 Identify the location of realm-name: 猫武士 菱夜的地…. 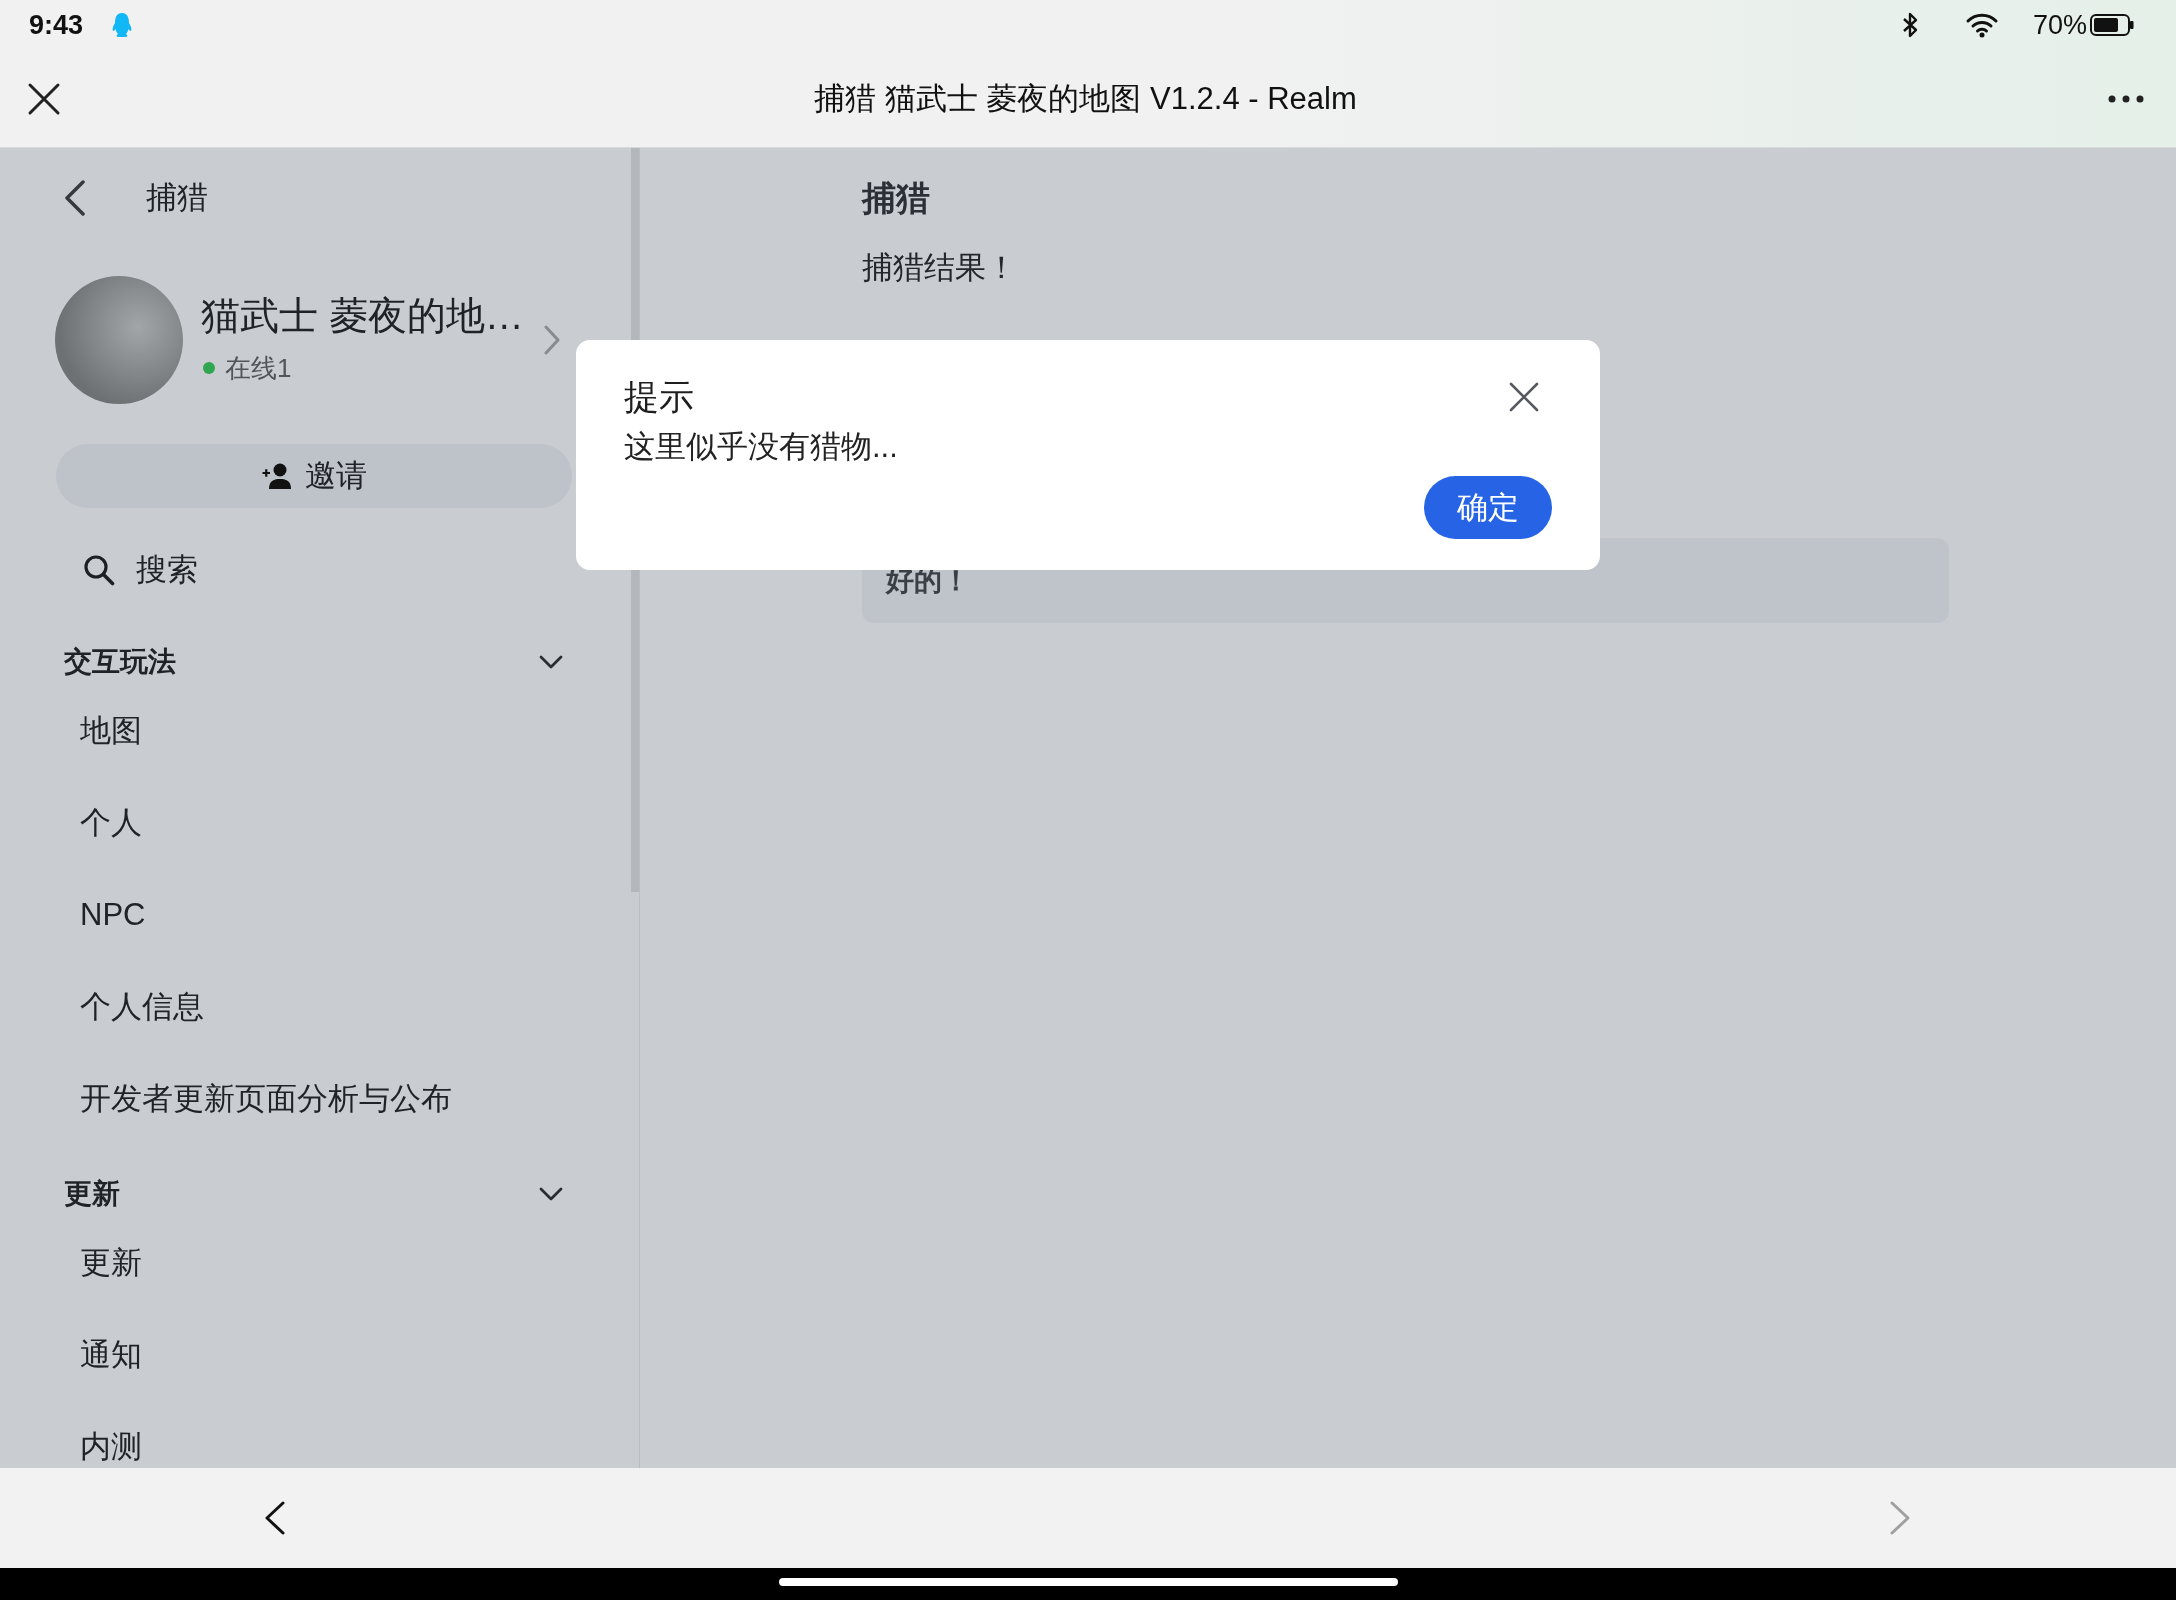
(362, 316).